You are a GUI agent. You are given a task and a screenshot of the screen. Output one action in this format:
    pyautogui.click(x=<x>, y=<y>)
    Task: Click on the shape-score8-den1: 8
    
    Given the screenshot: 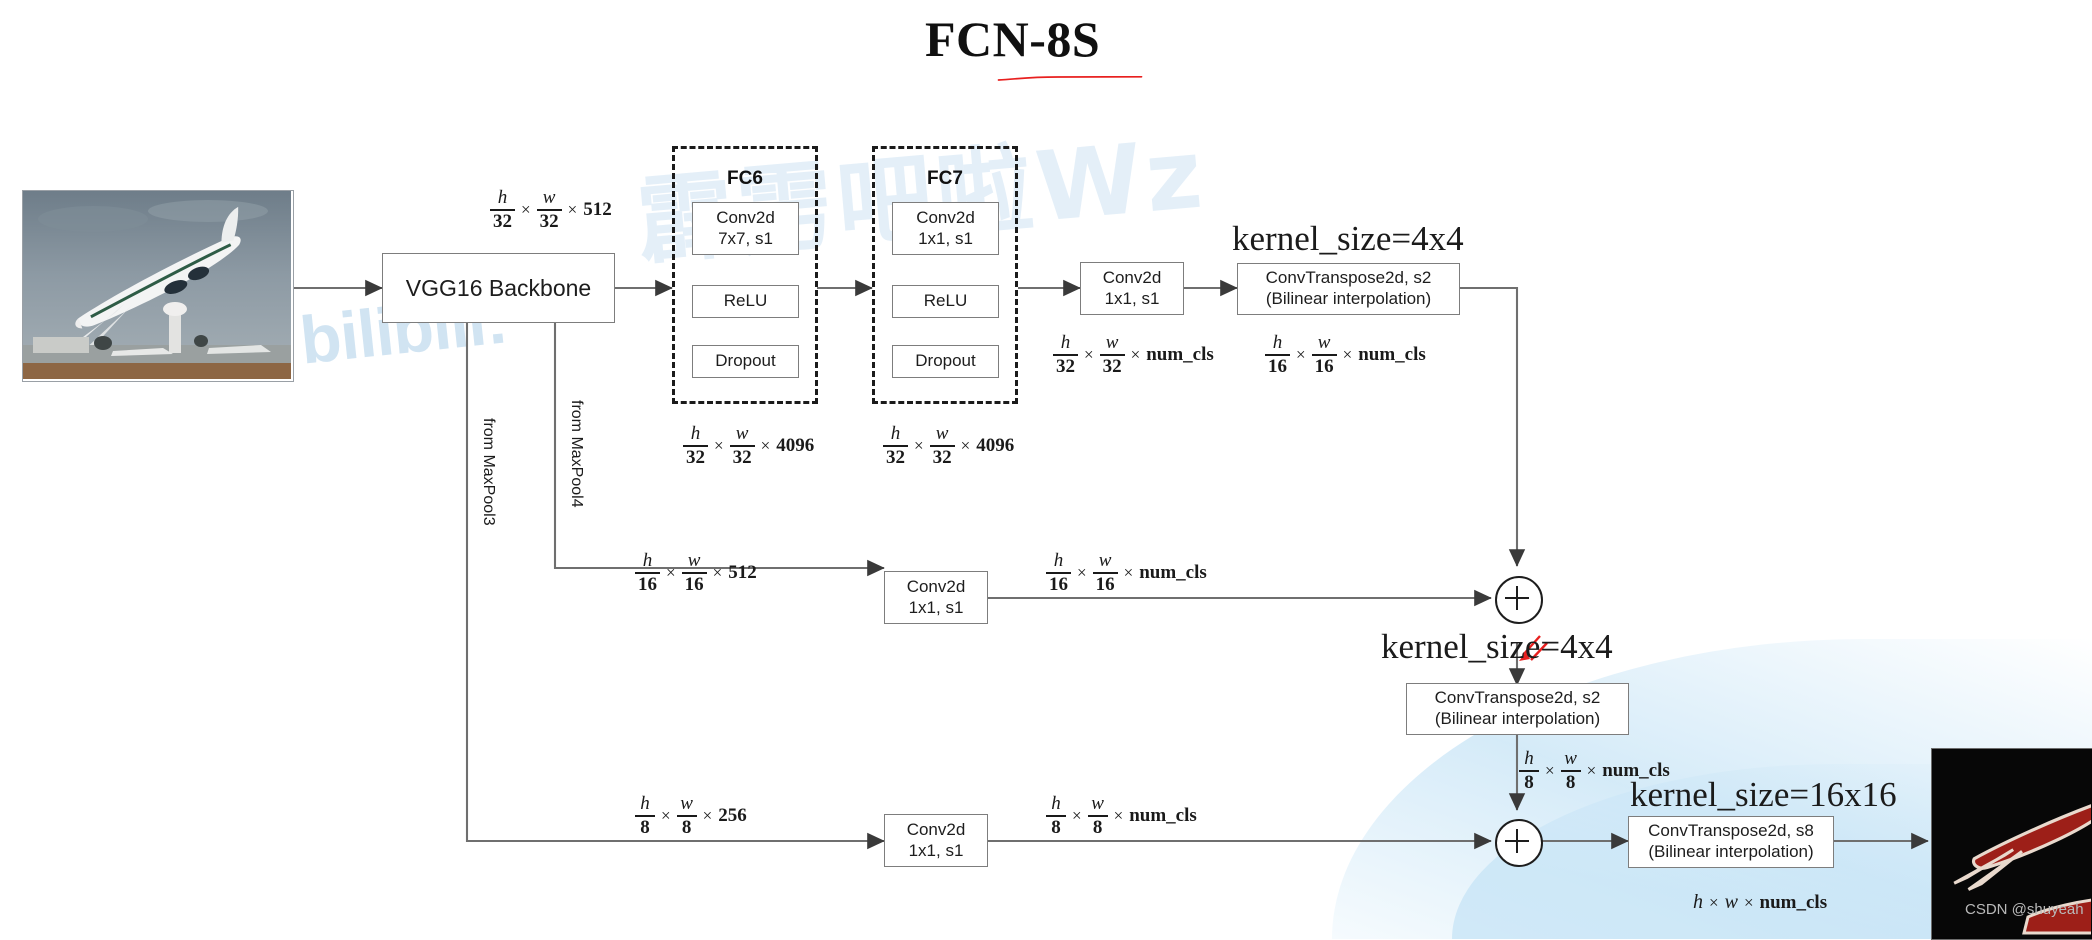 What is the action you would take?
    pyautogui.click(x=1056, y=827)
    